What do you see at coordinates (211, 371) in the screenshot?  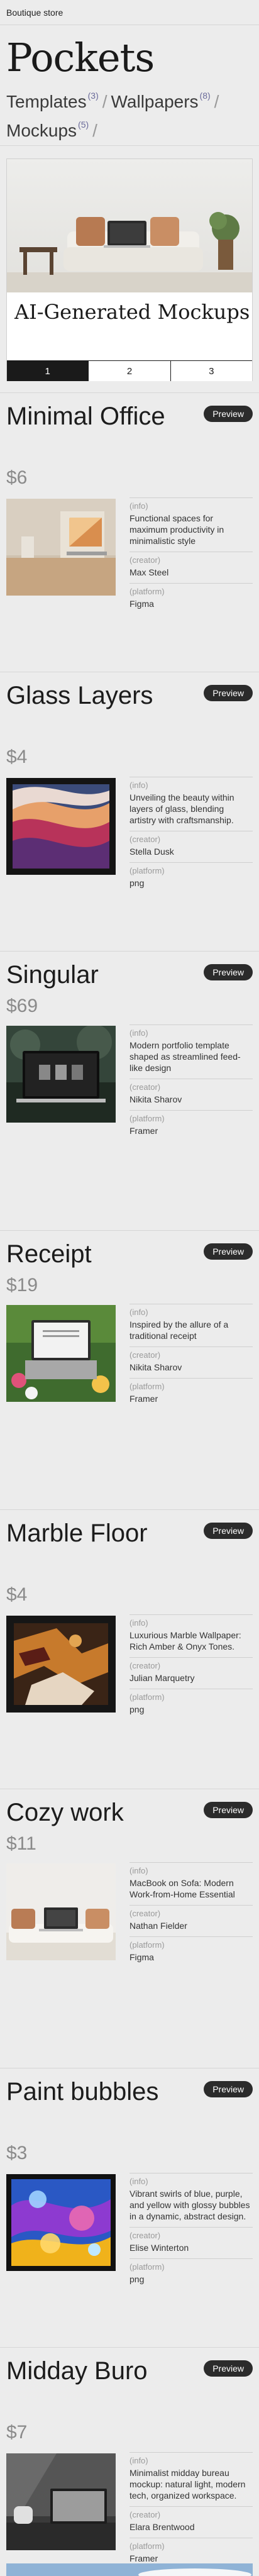 I see `page-3-button: 3` at bounding box center [211, 371].